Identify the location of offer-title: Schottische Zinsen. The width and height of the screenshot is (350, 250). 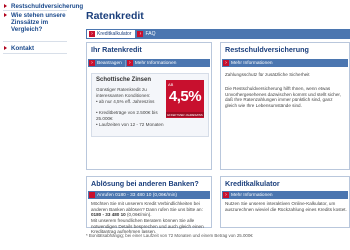
(124, 80).